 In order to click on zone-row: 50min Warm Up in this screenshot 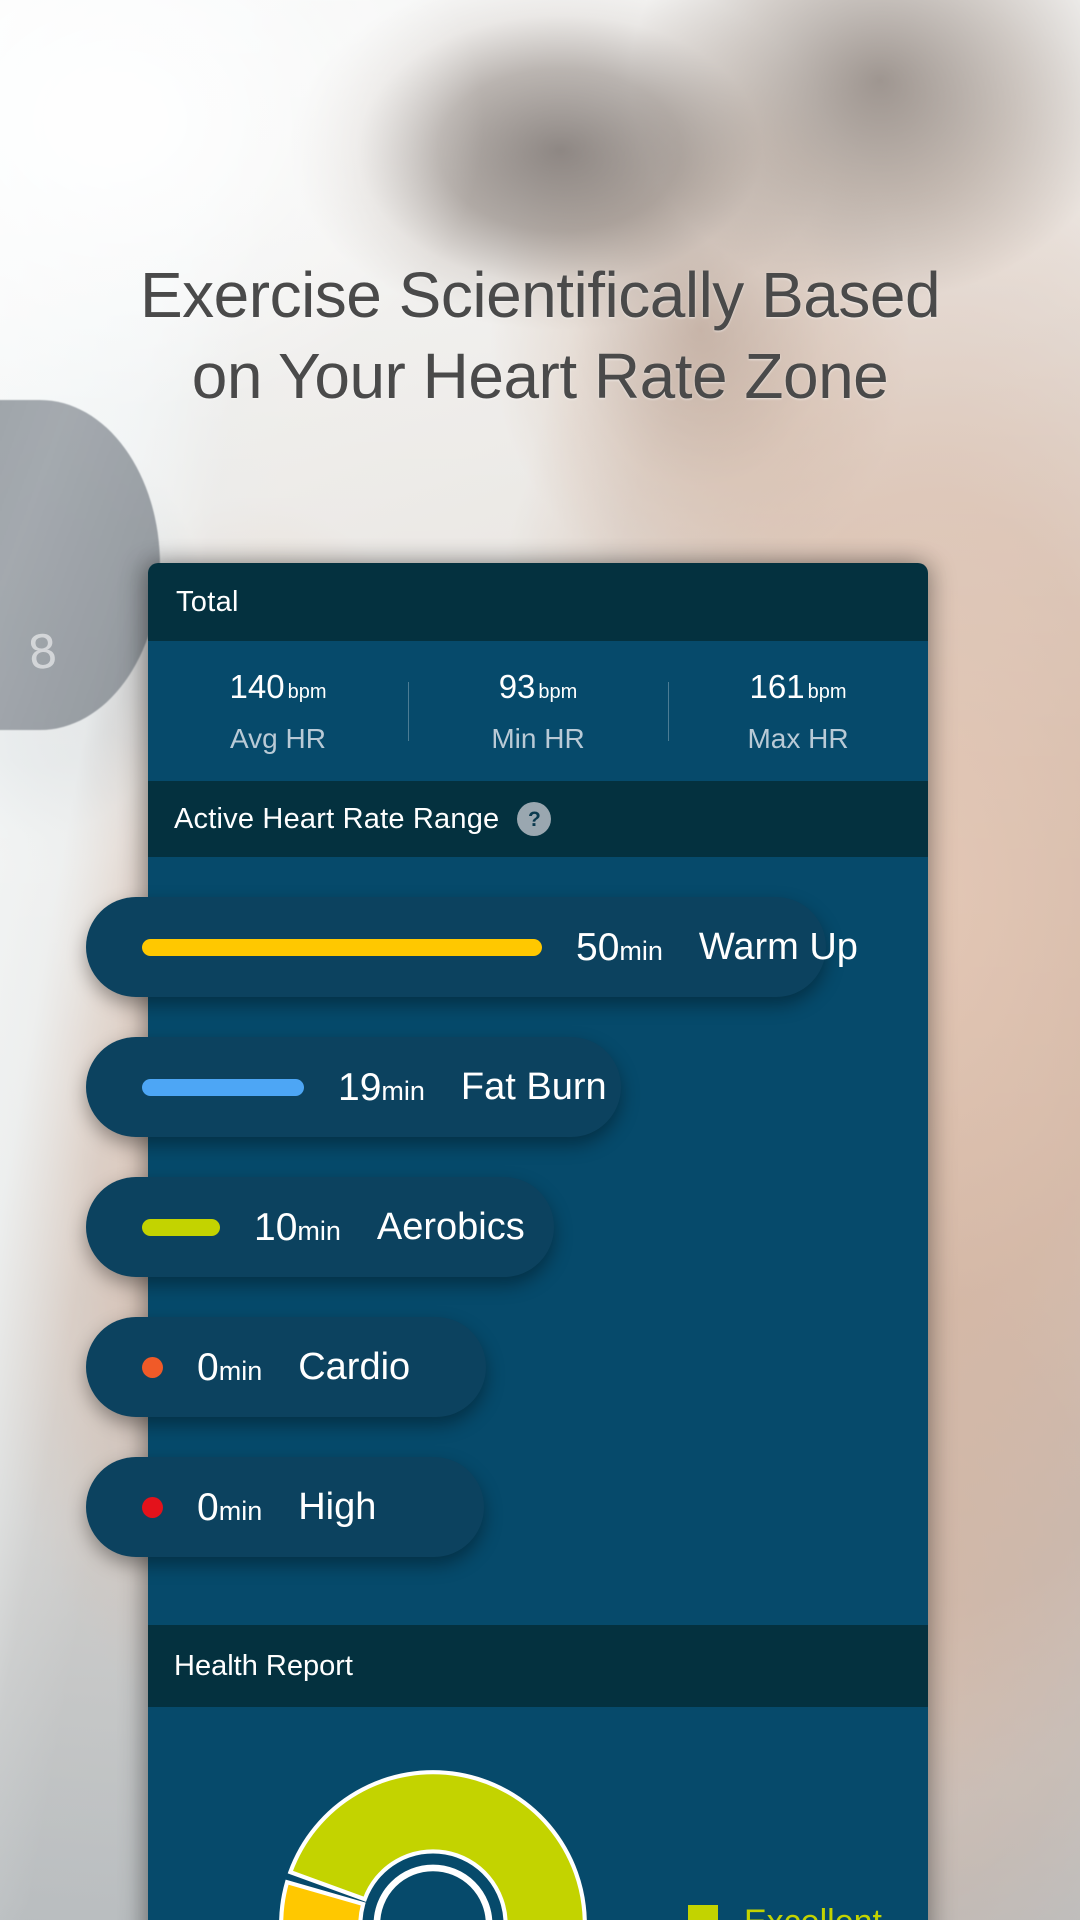, I will do `click(507, 953)`.